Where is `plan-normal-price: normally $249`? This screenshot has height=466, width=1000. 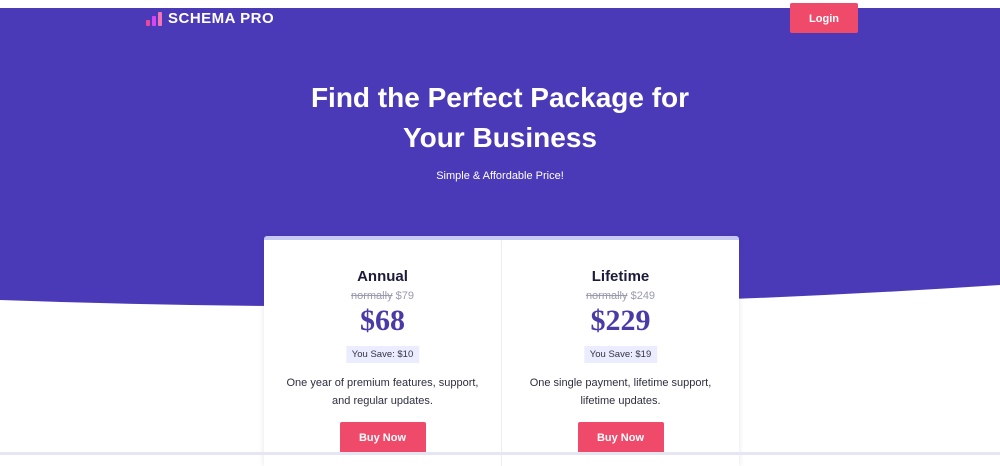 plan-normal-price: normally $249 is located at coordinates (620, 296).